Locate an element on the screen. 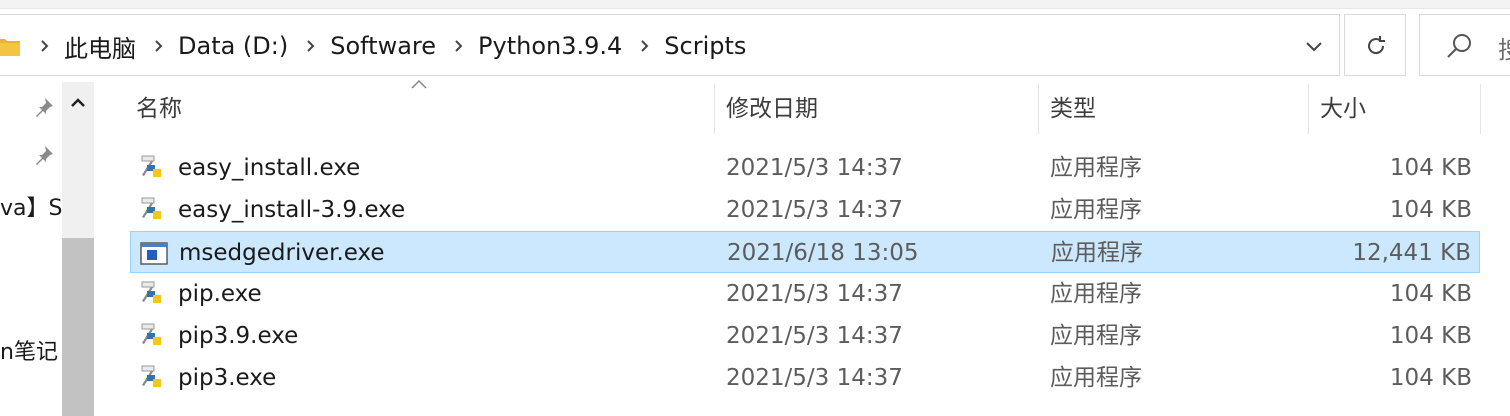  file-name: pip3.9.exe is located at coordinates (238, 336).